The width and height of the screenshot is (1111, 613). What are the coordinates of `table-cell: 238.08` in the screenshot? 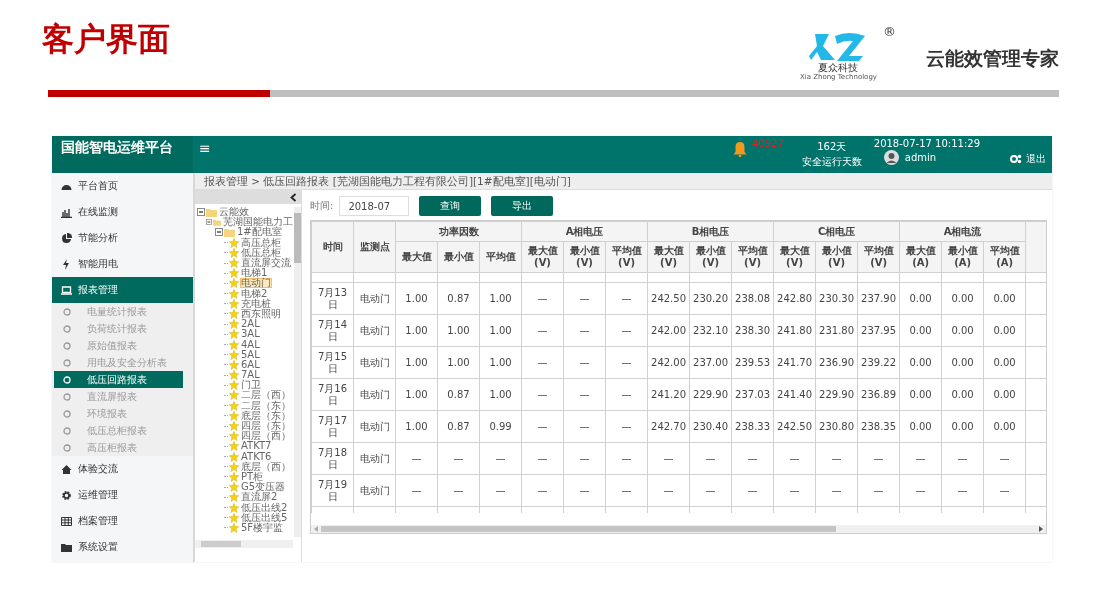 It's located at (752, 298).